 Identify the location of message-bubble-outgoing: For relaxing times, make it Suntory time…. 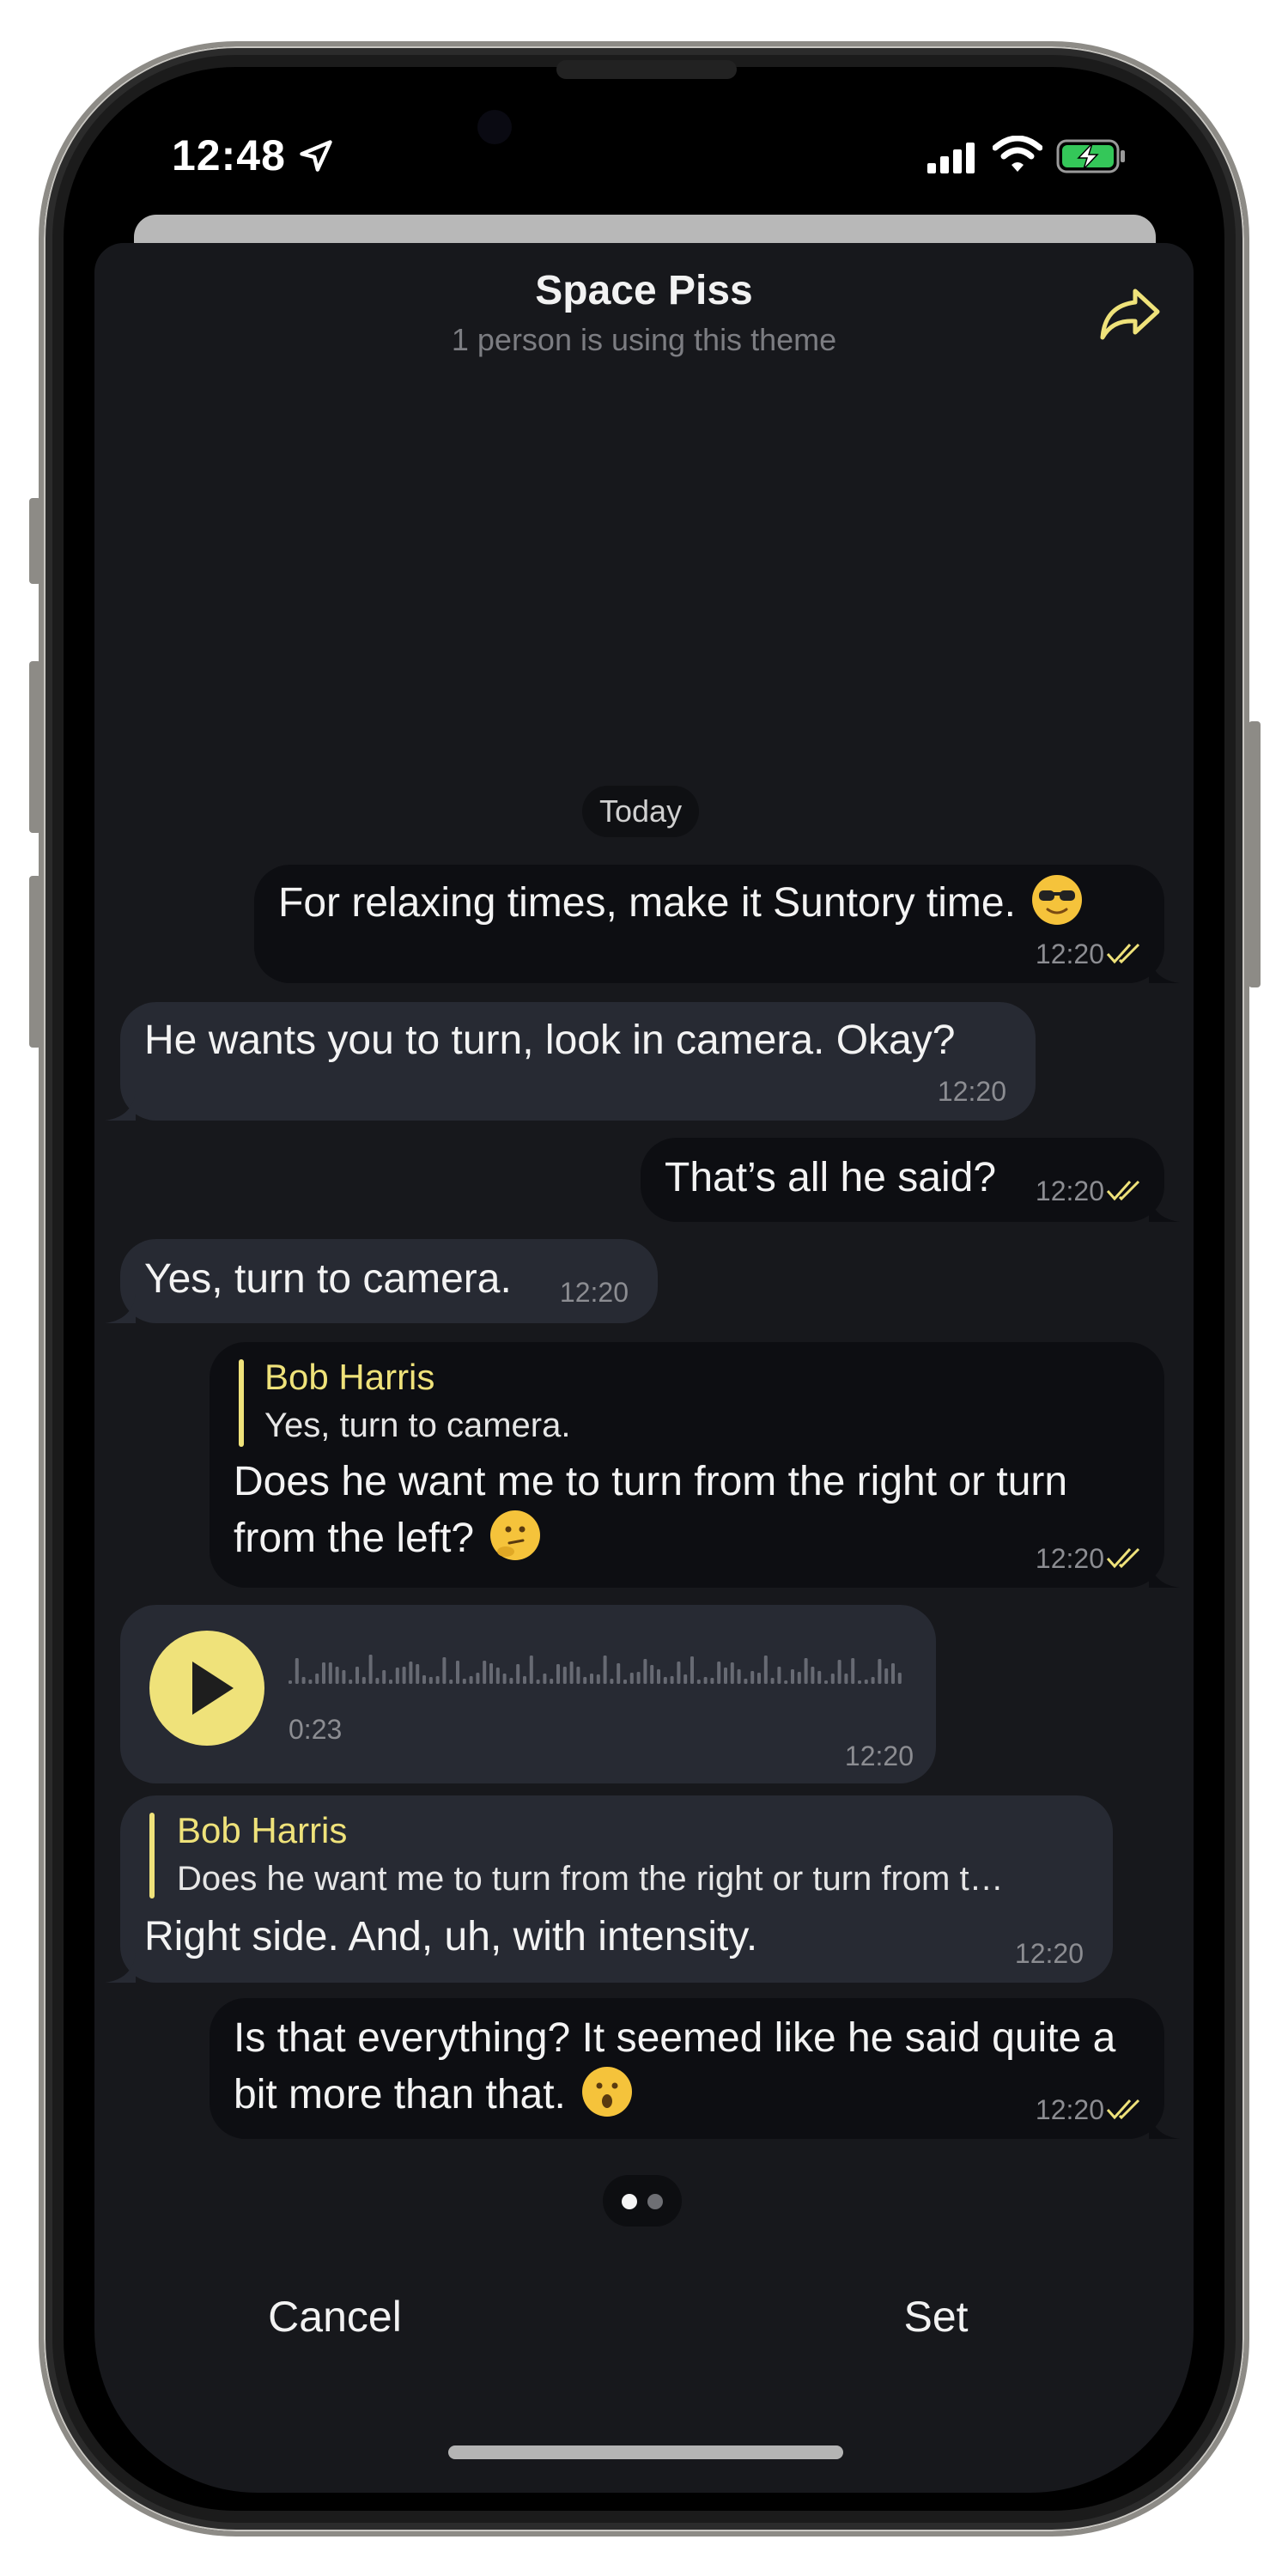
(717, 924).